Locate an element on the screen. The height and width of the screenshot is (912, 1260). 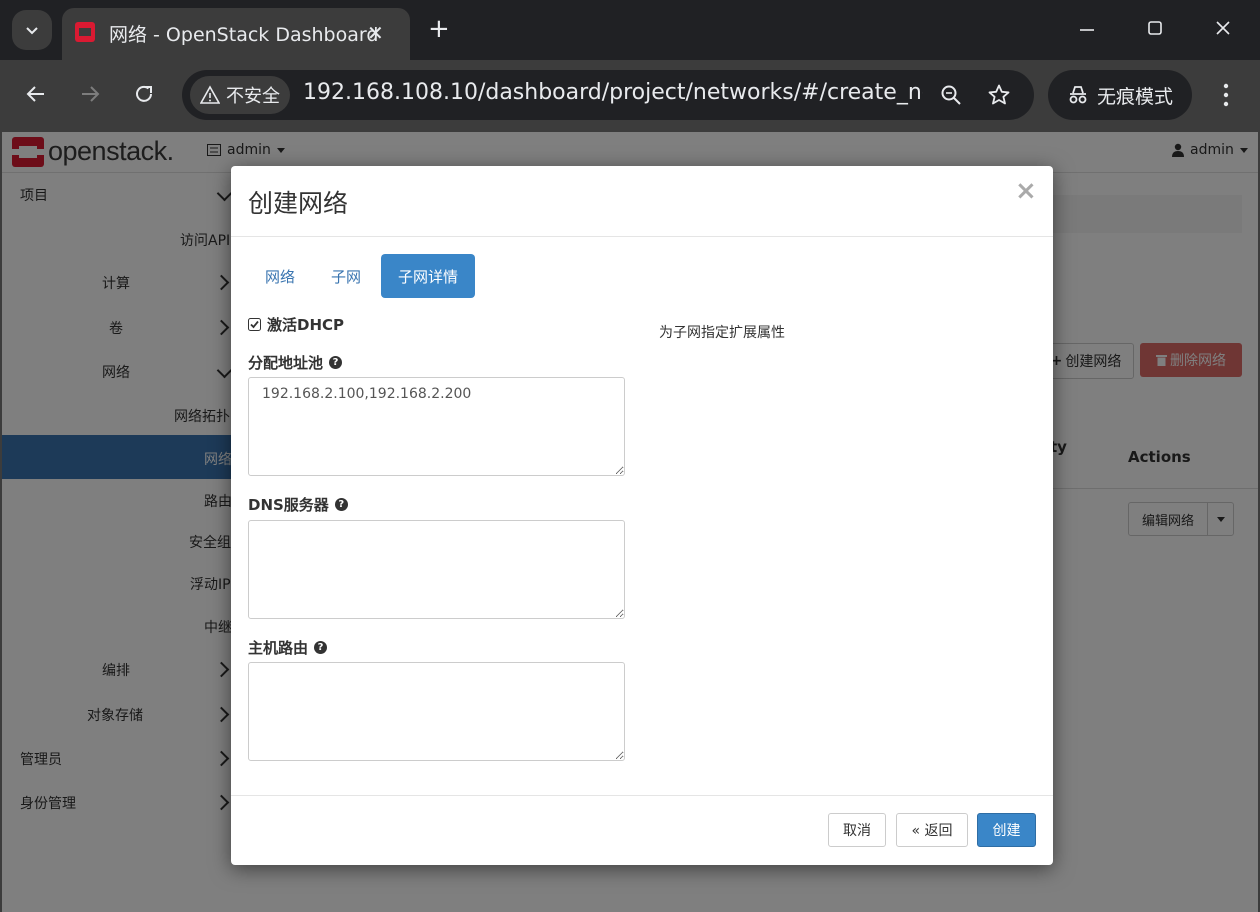
more-menu-icon is located at coordinates (1226, 95).